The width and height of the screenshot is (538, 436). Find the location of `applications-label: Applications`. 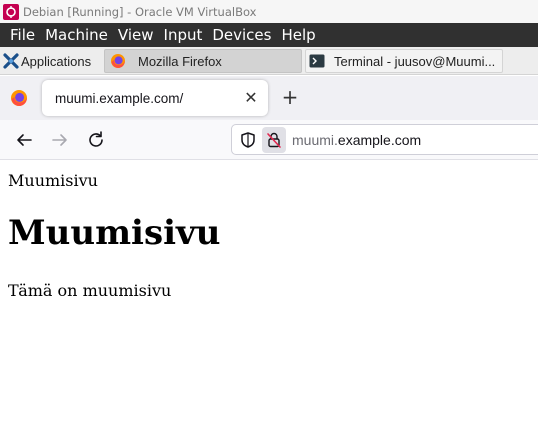

applications-label: Applications is located at coordinates (56, 61).